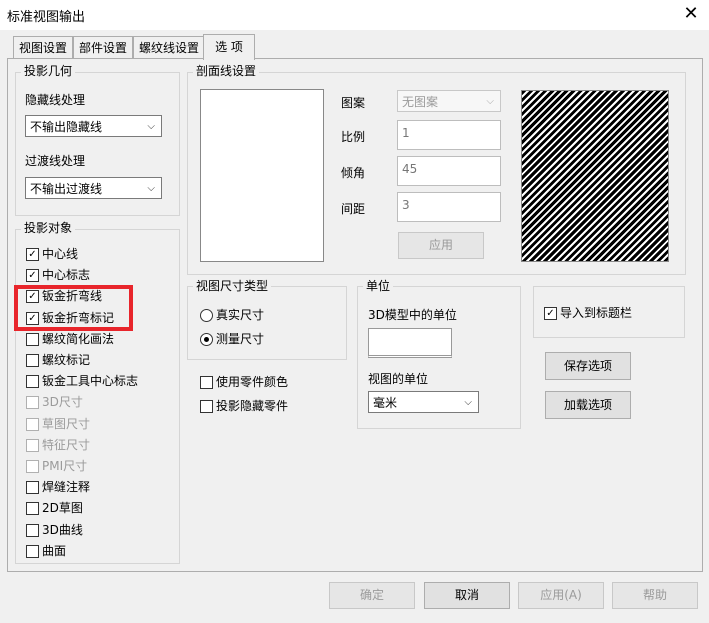 The width and height of the screenshot is (709, 623). What do you see at coordinates (100, 254) in the screenshot?
I see `projection-object-item: ✓ 中心线` at bounding box center [100, 254].